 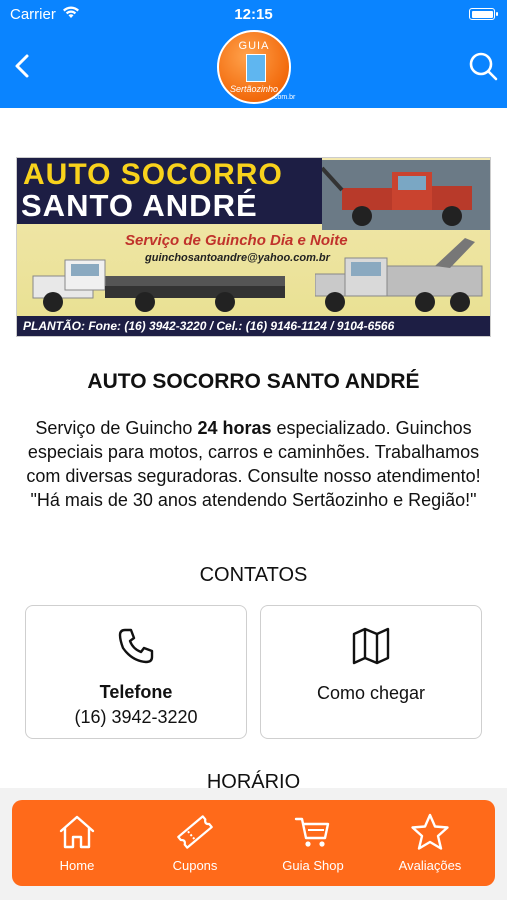 What do you see at coordinates (371, 646) in the screenshot?
I see `map-icon` at bounding box center [371, 646].